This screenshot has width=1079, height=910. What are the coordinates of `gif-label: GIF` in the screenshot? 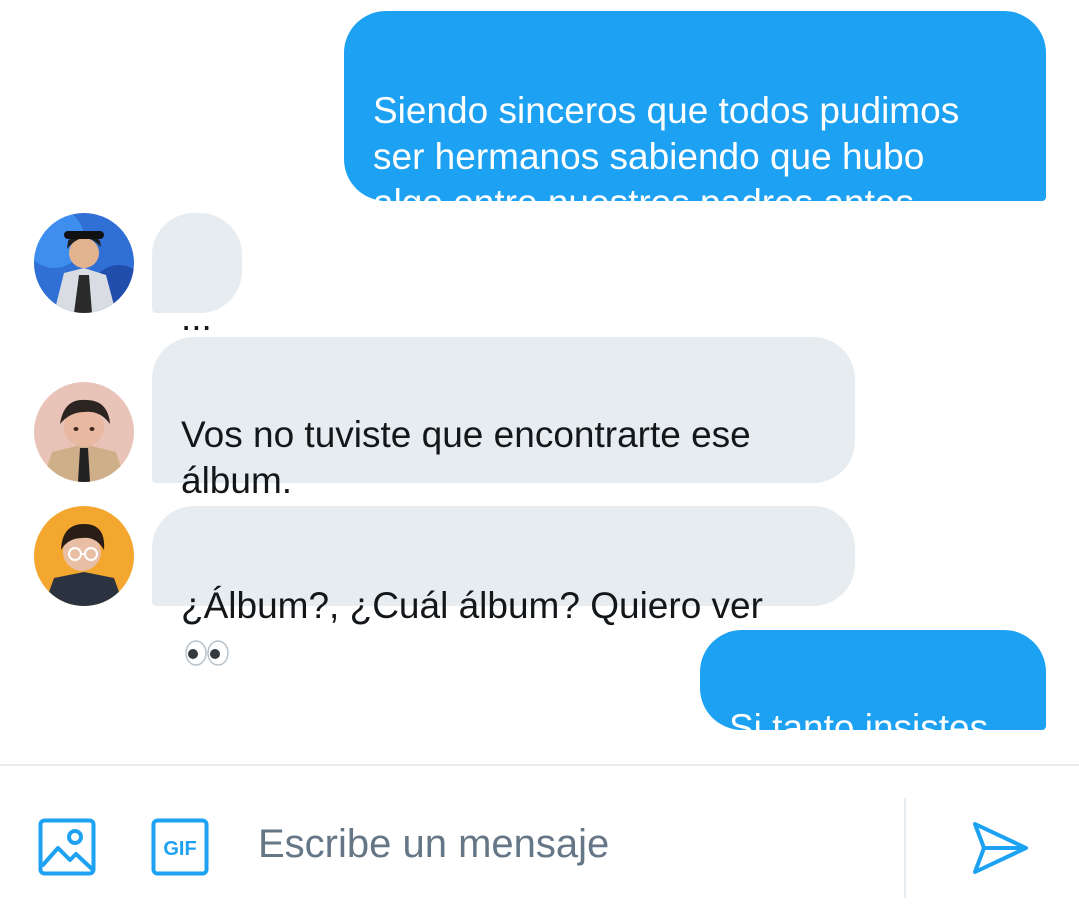 It's located at (179, 849).